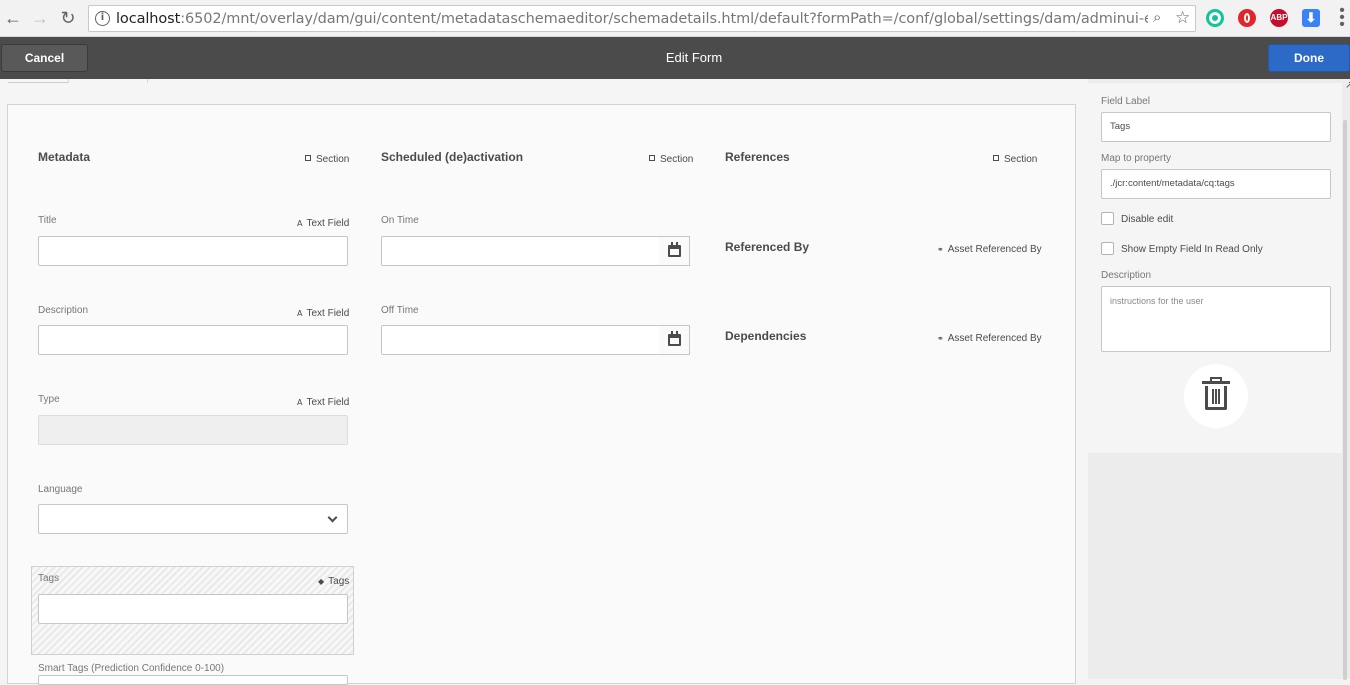 The image size is (1350, 685). I want to click on type-field-type: A Text Field, so click(323, 402).